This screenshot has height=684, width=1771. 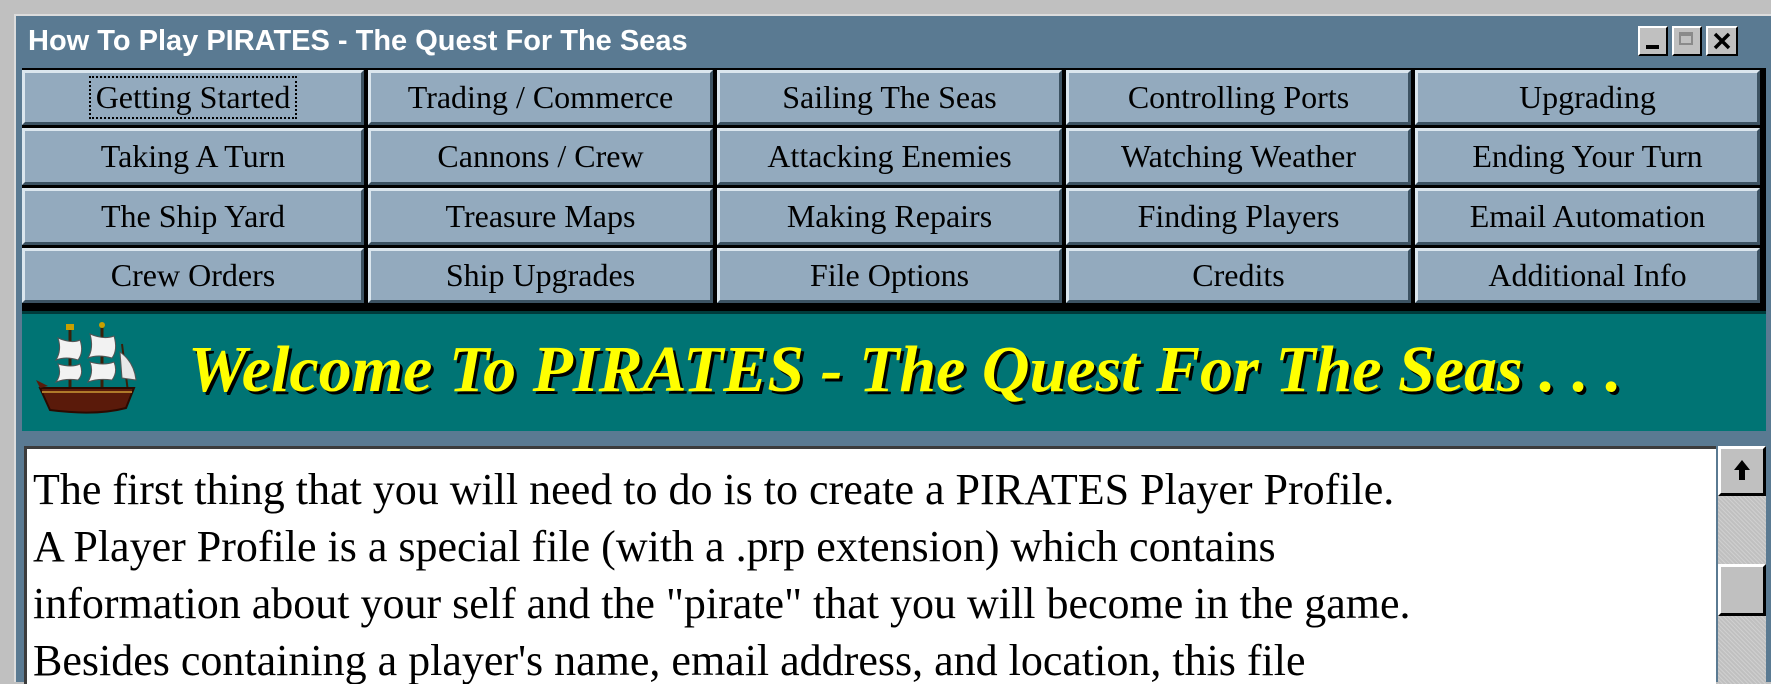 What do you see at coordinates (86, 368) in the screenshot?
I see `pirate-ship-icon` at bounding box center [86, 368].